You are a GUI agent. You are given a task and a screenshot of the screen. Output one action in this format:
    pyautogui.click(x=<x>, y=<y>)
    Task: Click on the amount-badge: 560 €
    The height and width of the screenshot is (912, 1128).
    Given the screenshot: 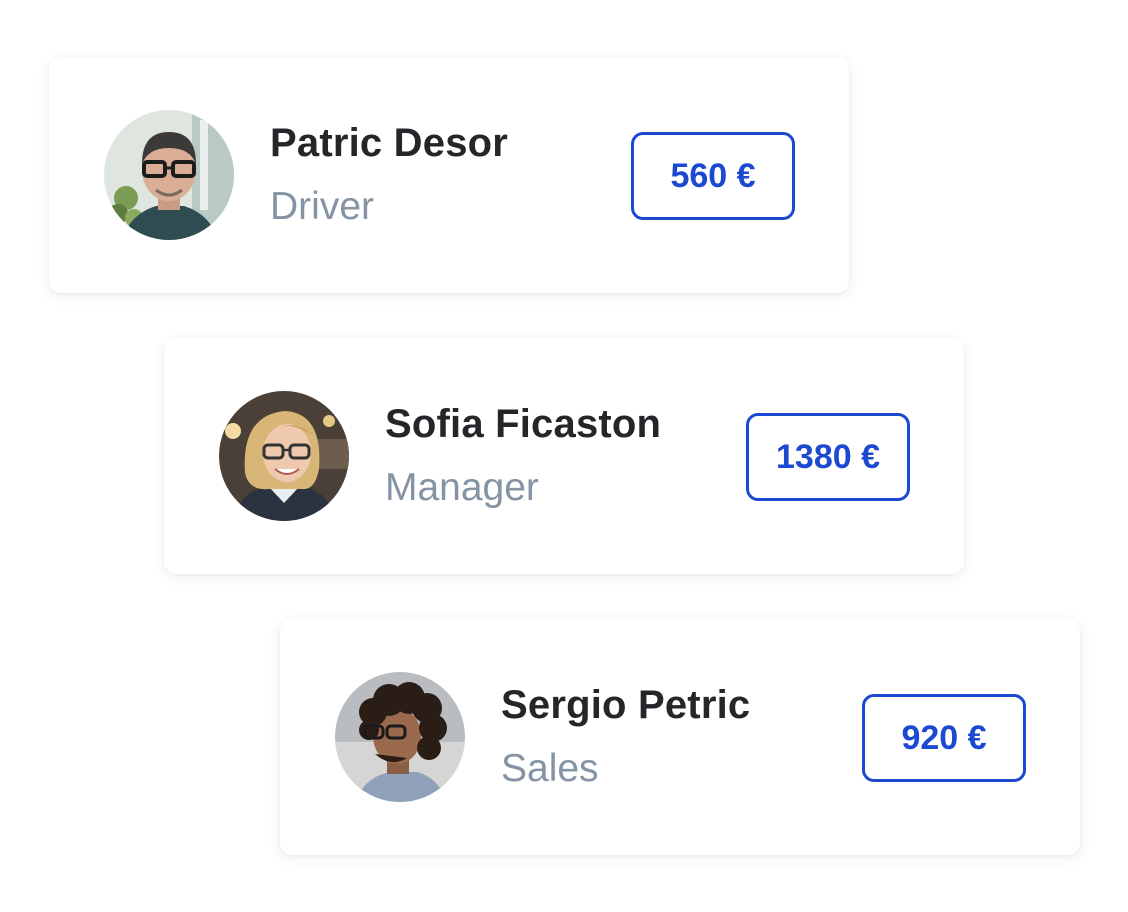 What is the action you would take?
    pyautogui.click(x=713, y=176)
    